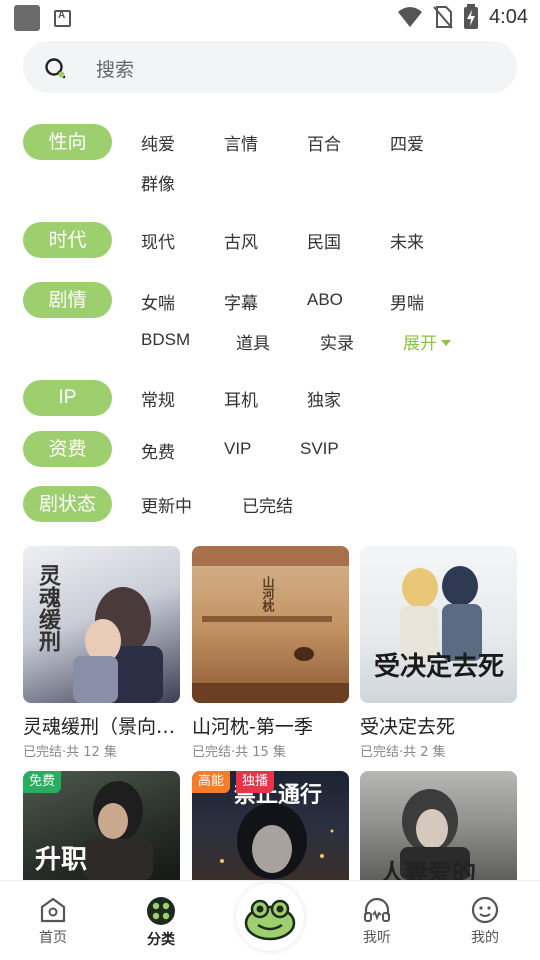  I want to click on home-icon, so click(53, 910).